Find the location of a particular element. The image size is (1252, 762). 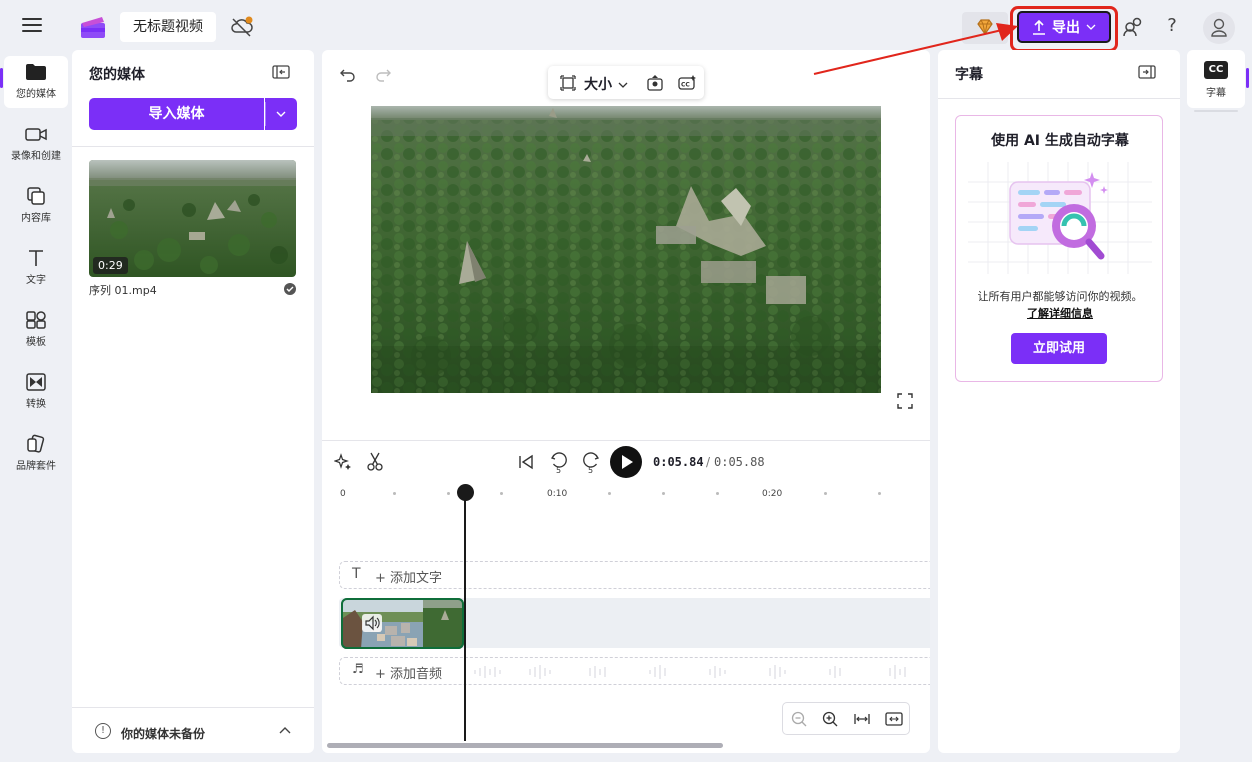

rewind-5-icon: 5 is located at coordinates (559, 463).